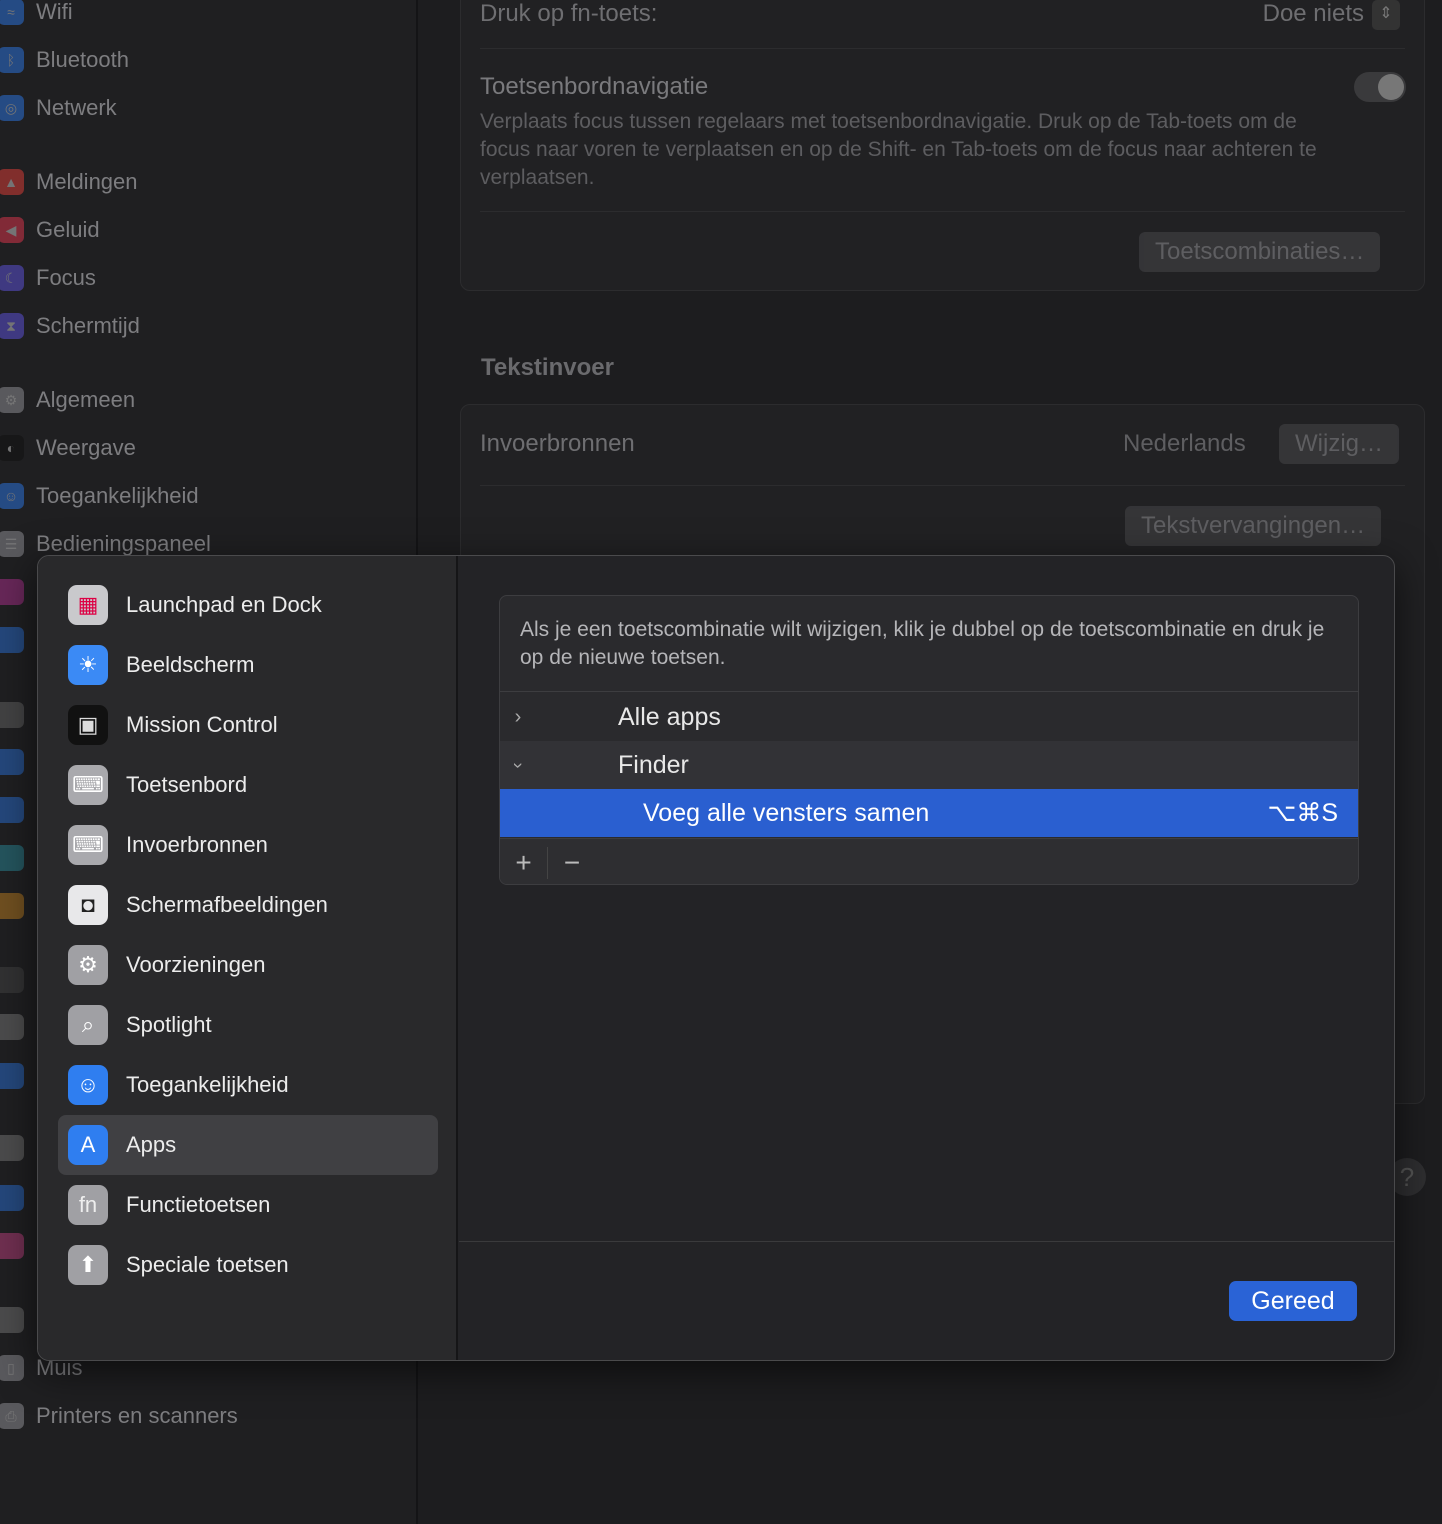 The height and width of the screenshot is (1524, 1442). Describe the element at coordinates (524, 862) in the screenshot. I see `add-button: +` at that location.